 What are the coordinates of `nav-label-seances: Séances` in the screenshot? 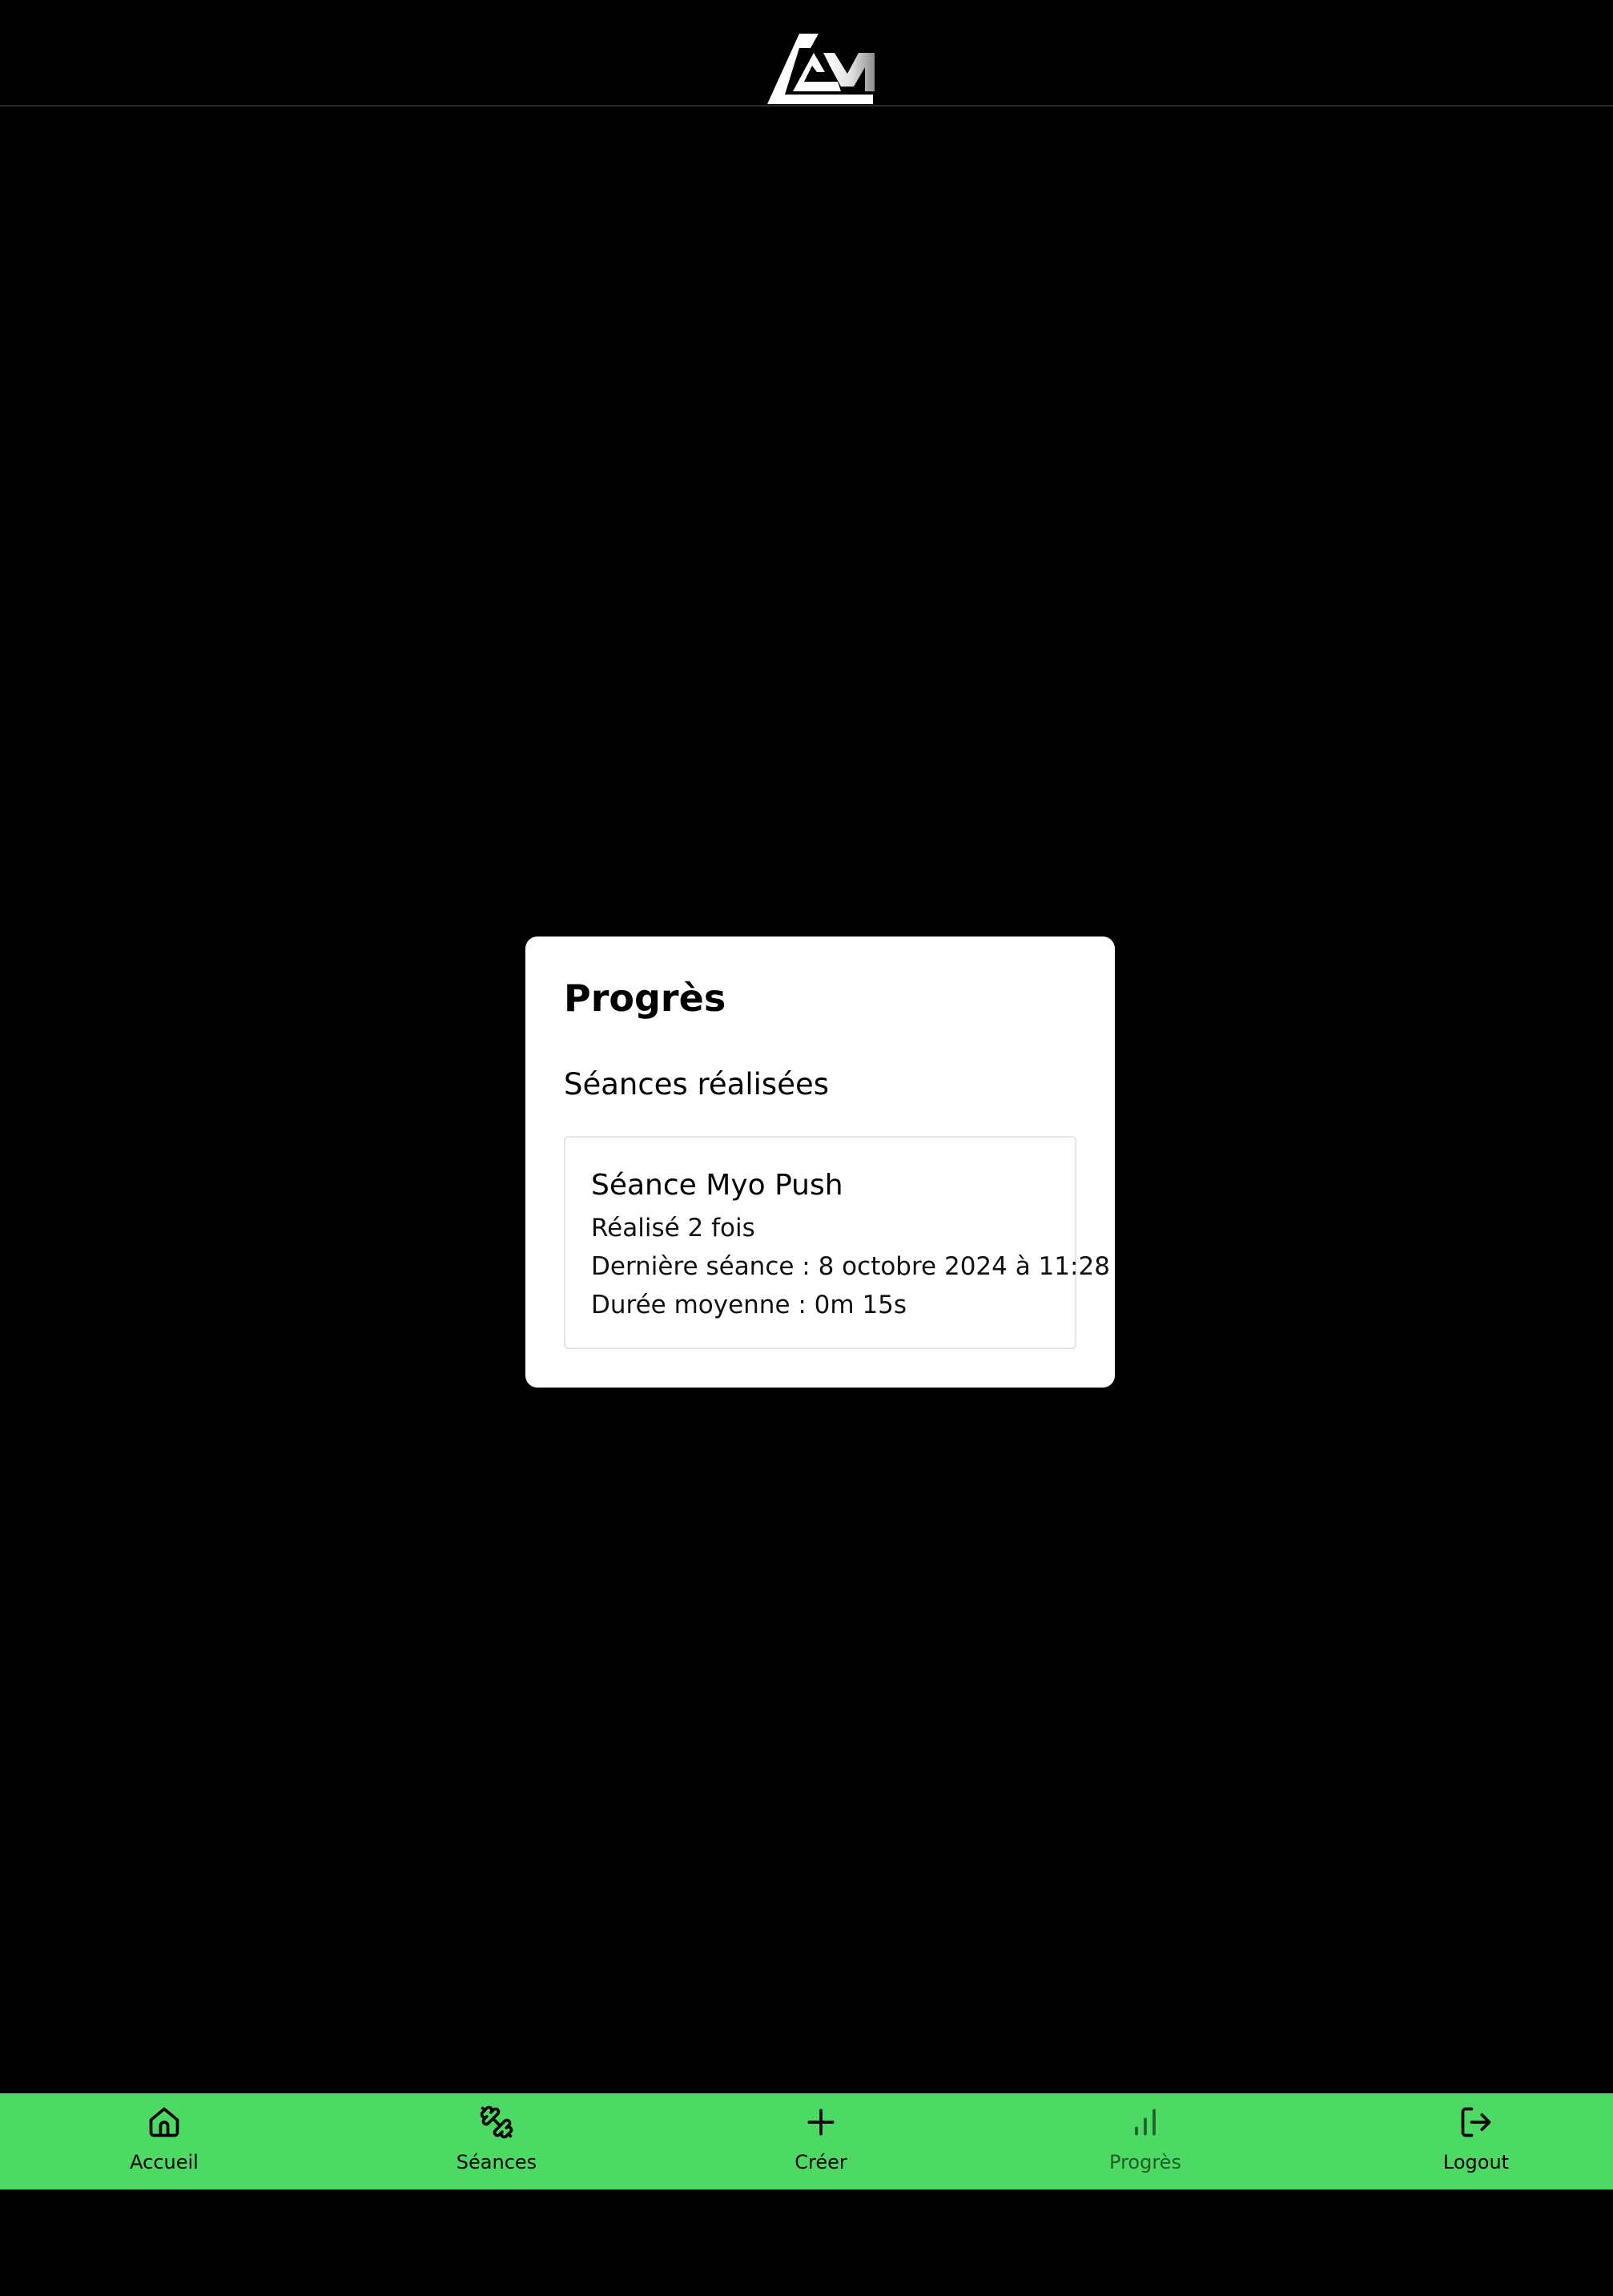 It's located at (496, 2162).